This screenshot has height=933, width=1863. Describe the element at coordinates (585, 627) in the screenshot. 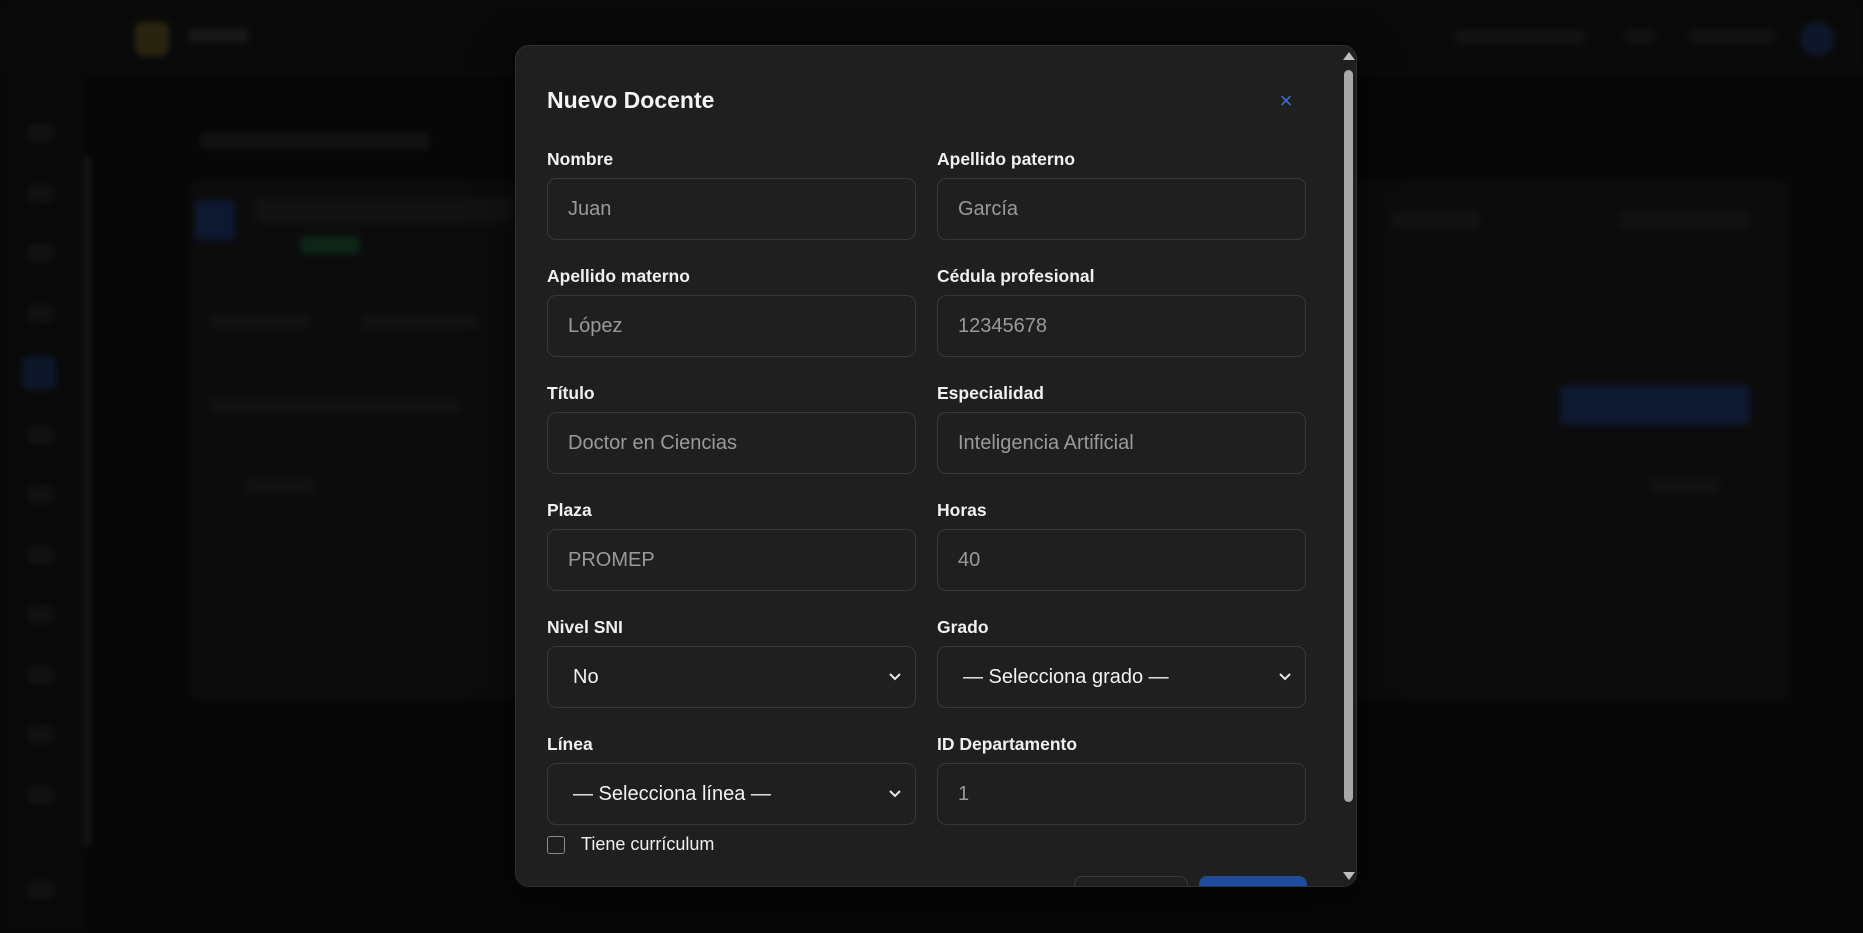

I see `field-label: Nivel SNI` at that location.